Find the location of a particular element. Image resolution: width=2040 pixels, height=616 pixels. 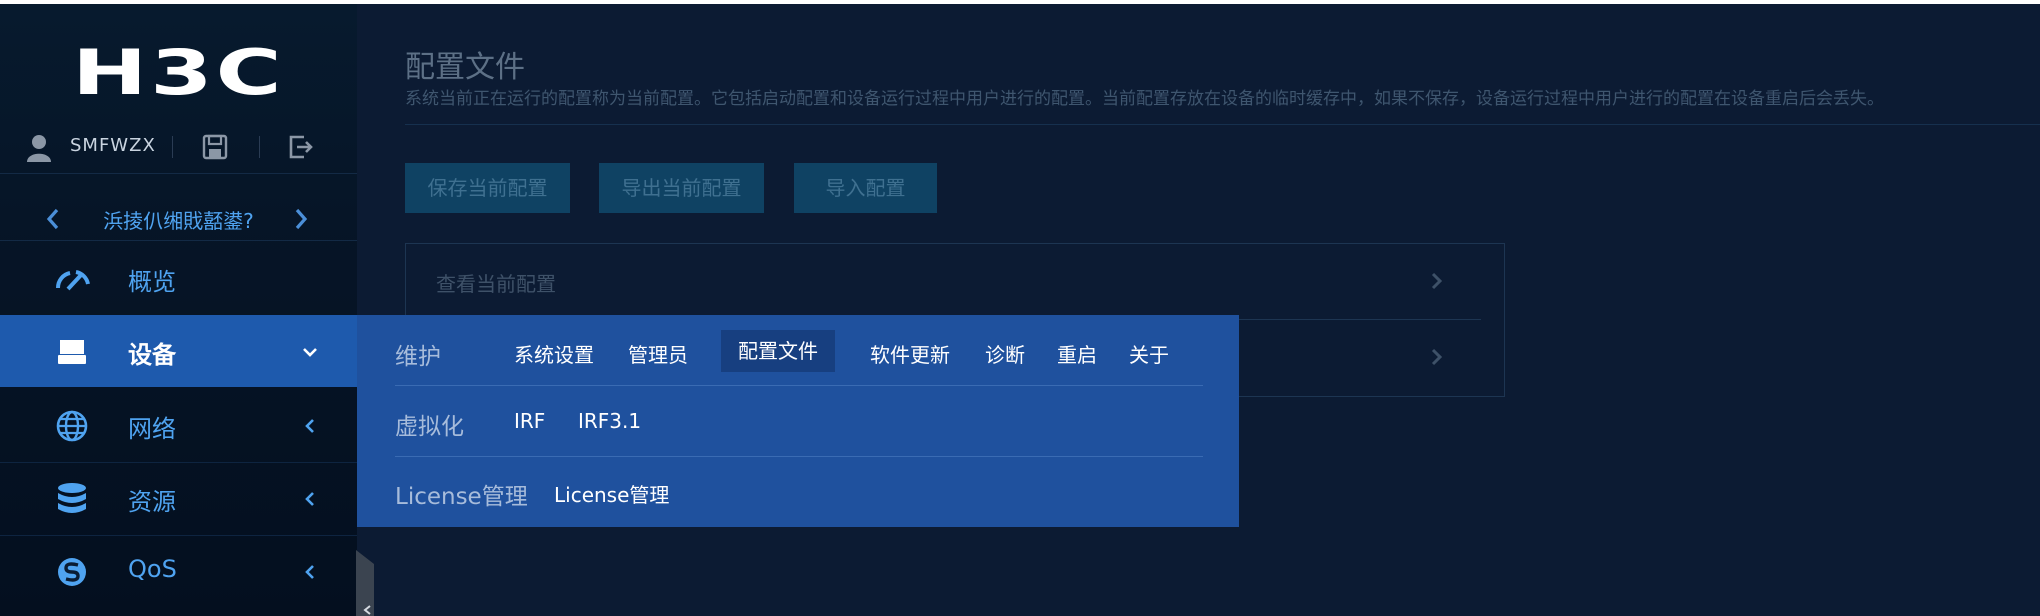

username: SMFWZX is located at coordinates (113, 145).